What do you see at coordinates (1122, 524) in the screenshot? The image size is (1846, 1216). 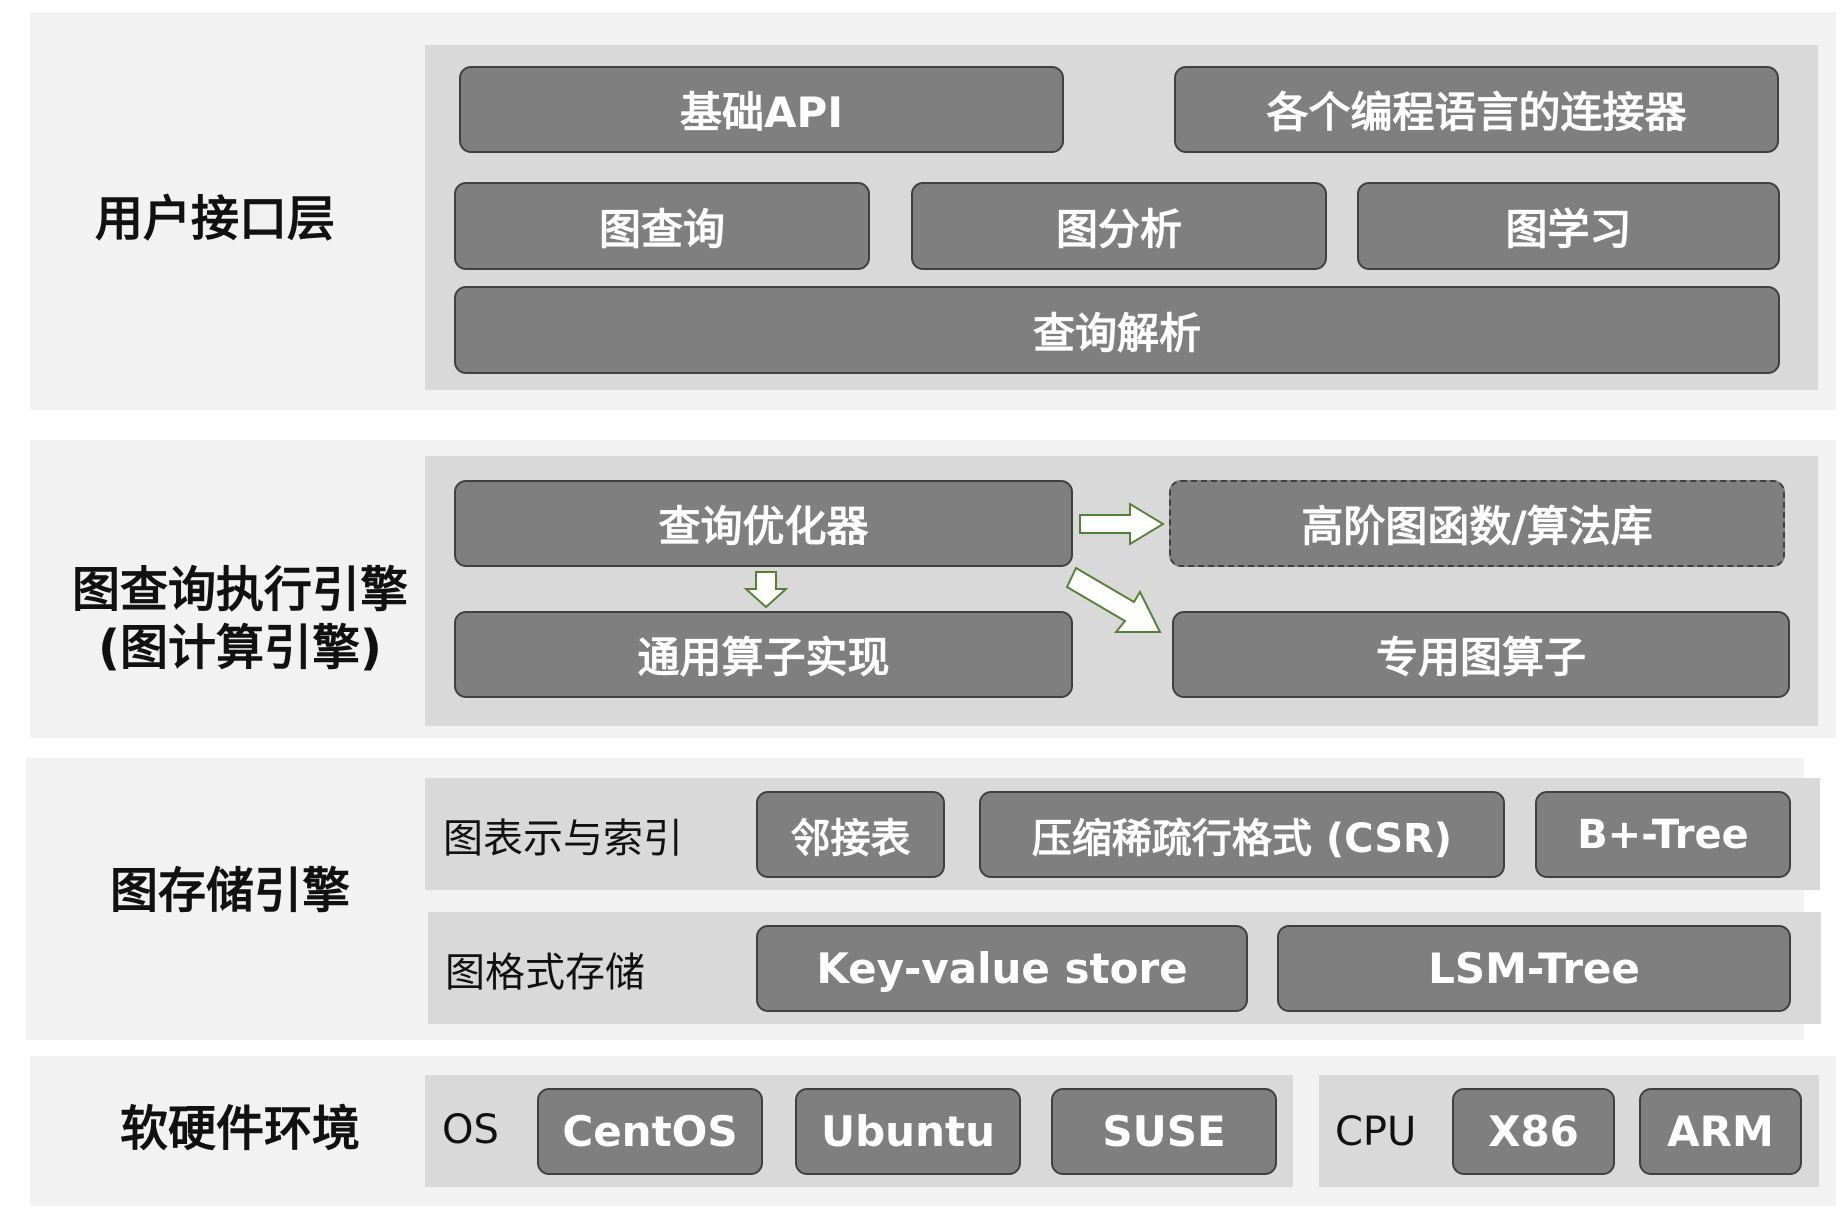 I see `arrow-optimizer-to-library` at bounding box center [1122, 524].